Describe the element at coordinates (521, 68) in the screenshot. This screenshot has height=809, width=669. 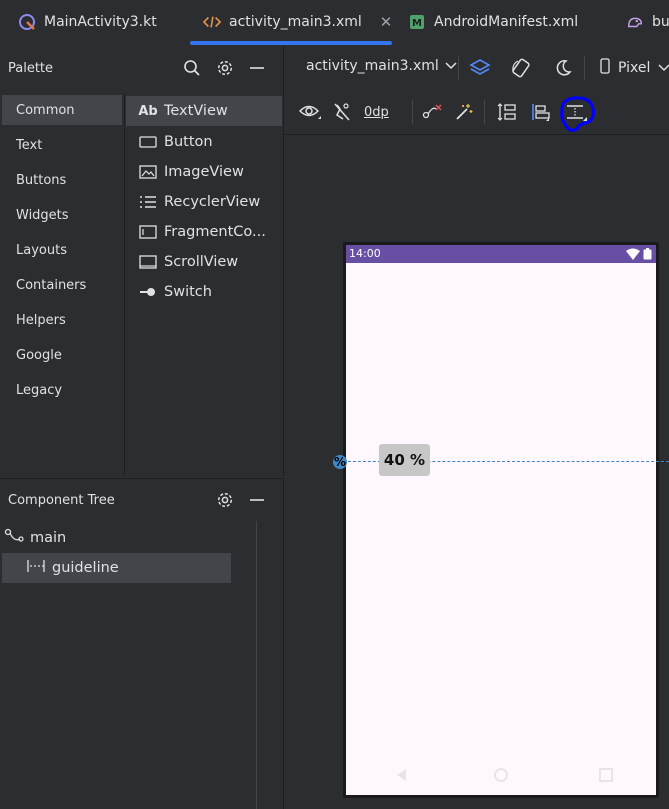
I see `orientation-icon` at that location.